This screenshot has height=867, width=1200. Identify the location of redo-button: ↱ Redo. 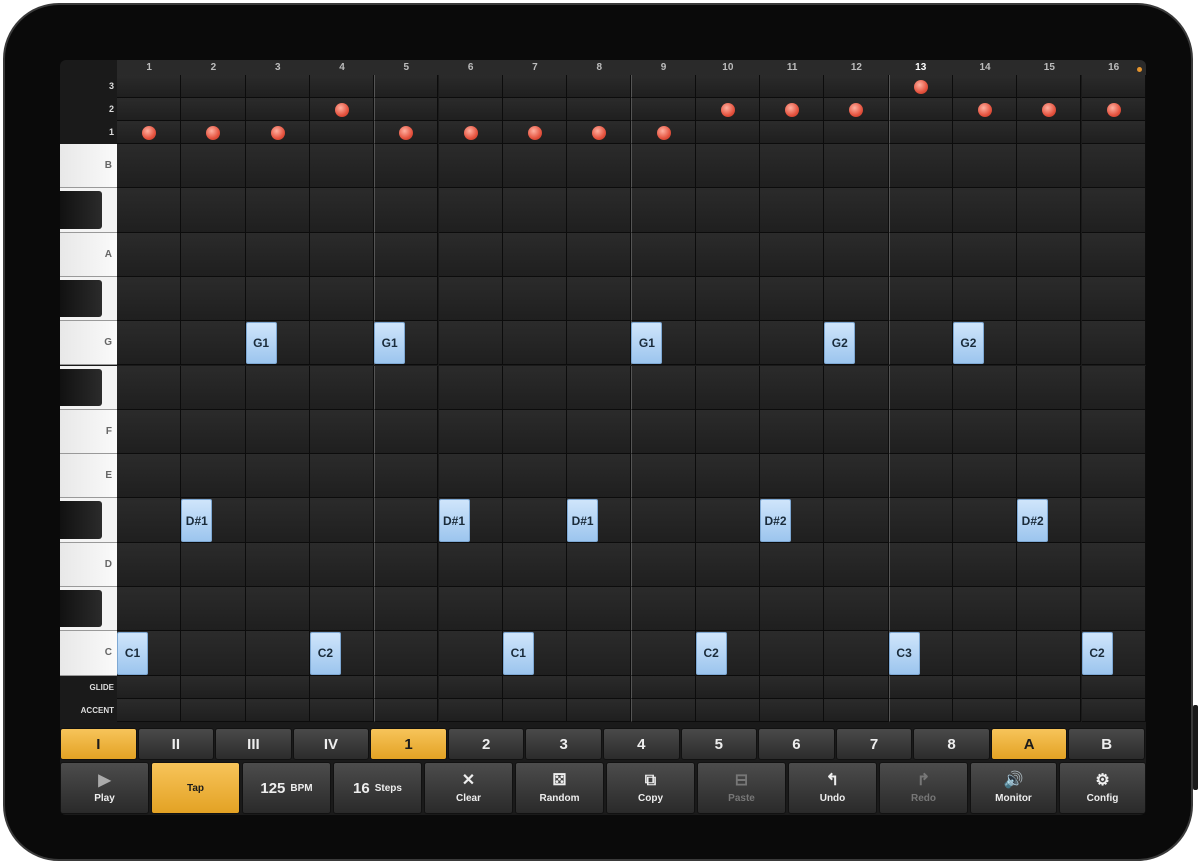
(923, 788).